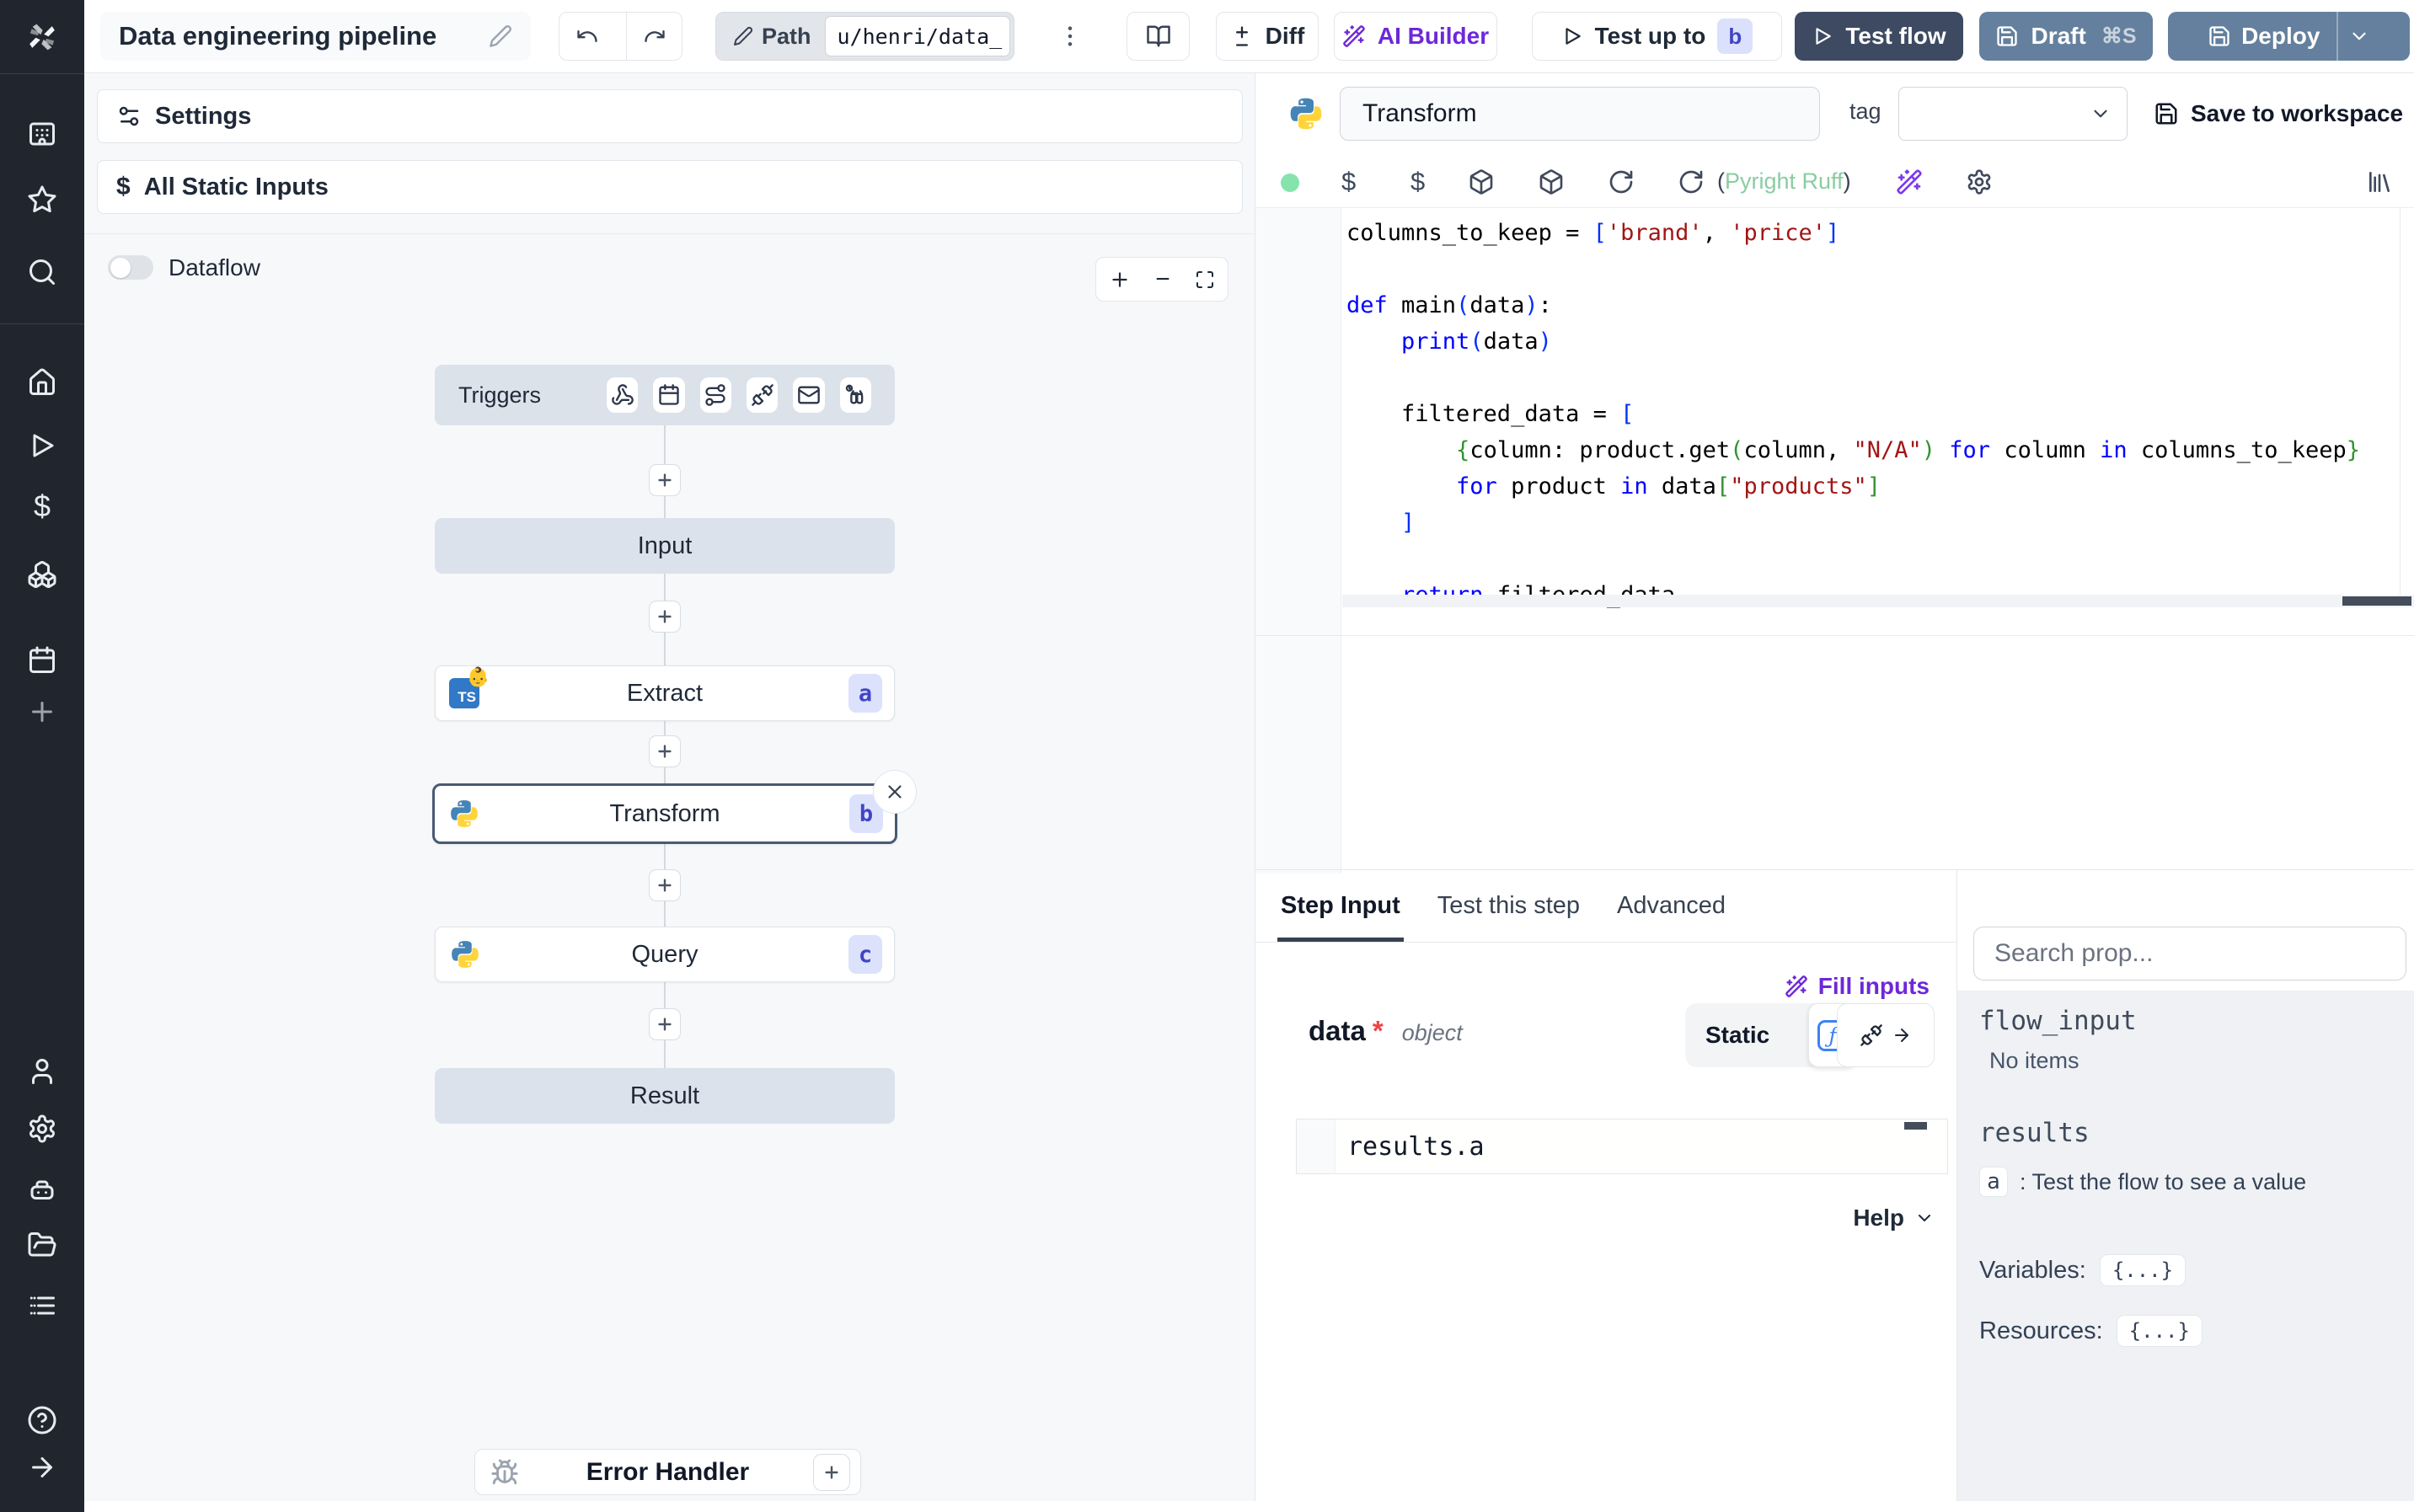 The width and height of the screenshot is (2414, 1512). I want to click on result-hint: : Test the flow to see a value, so click(2163, 1181).